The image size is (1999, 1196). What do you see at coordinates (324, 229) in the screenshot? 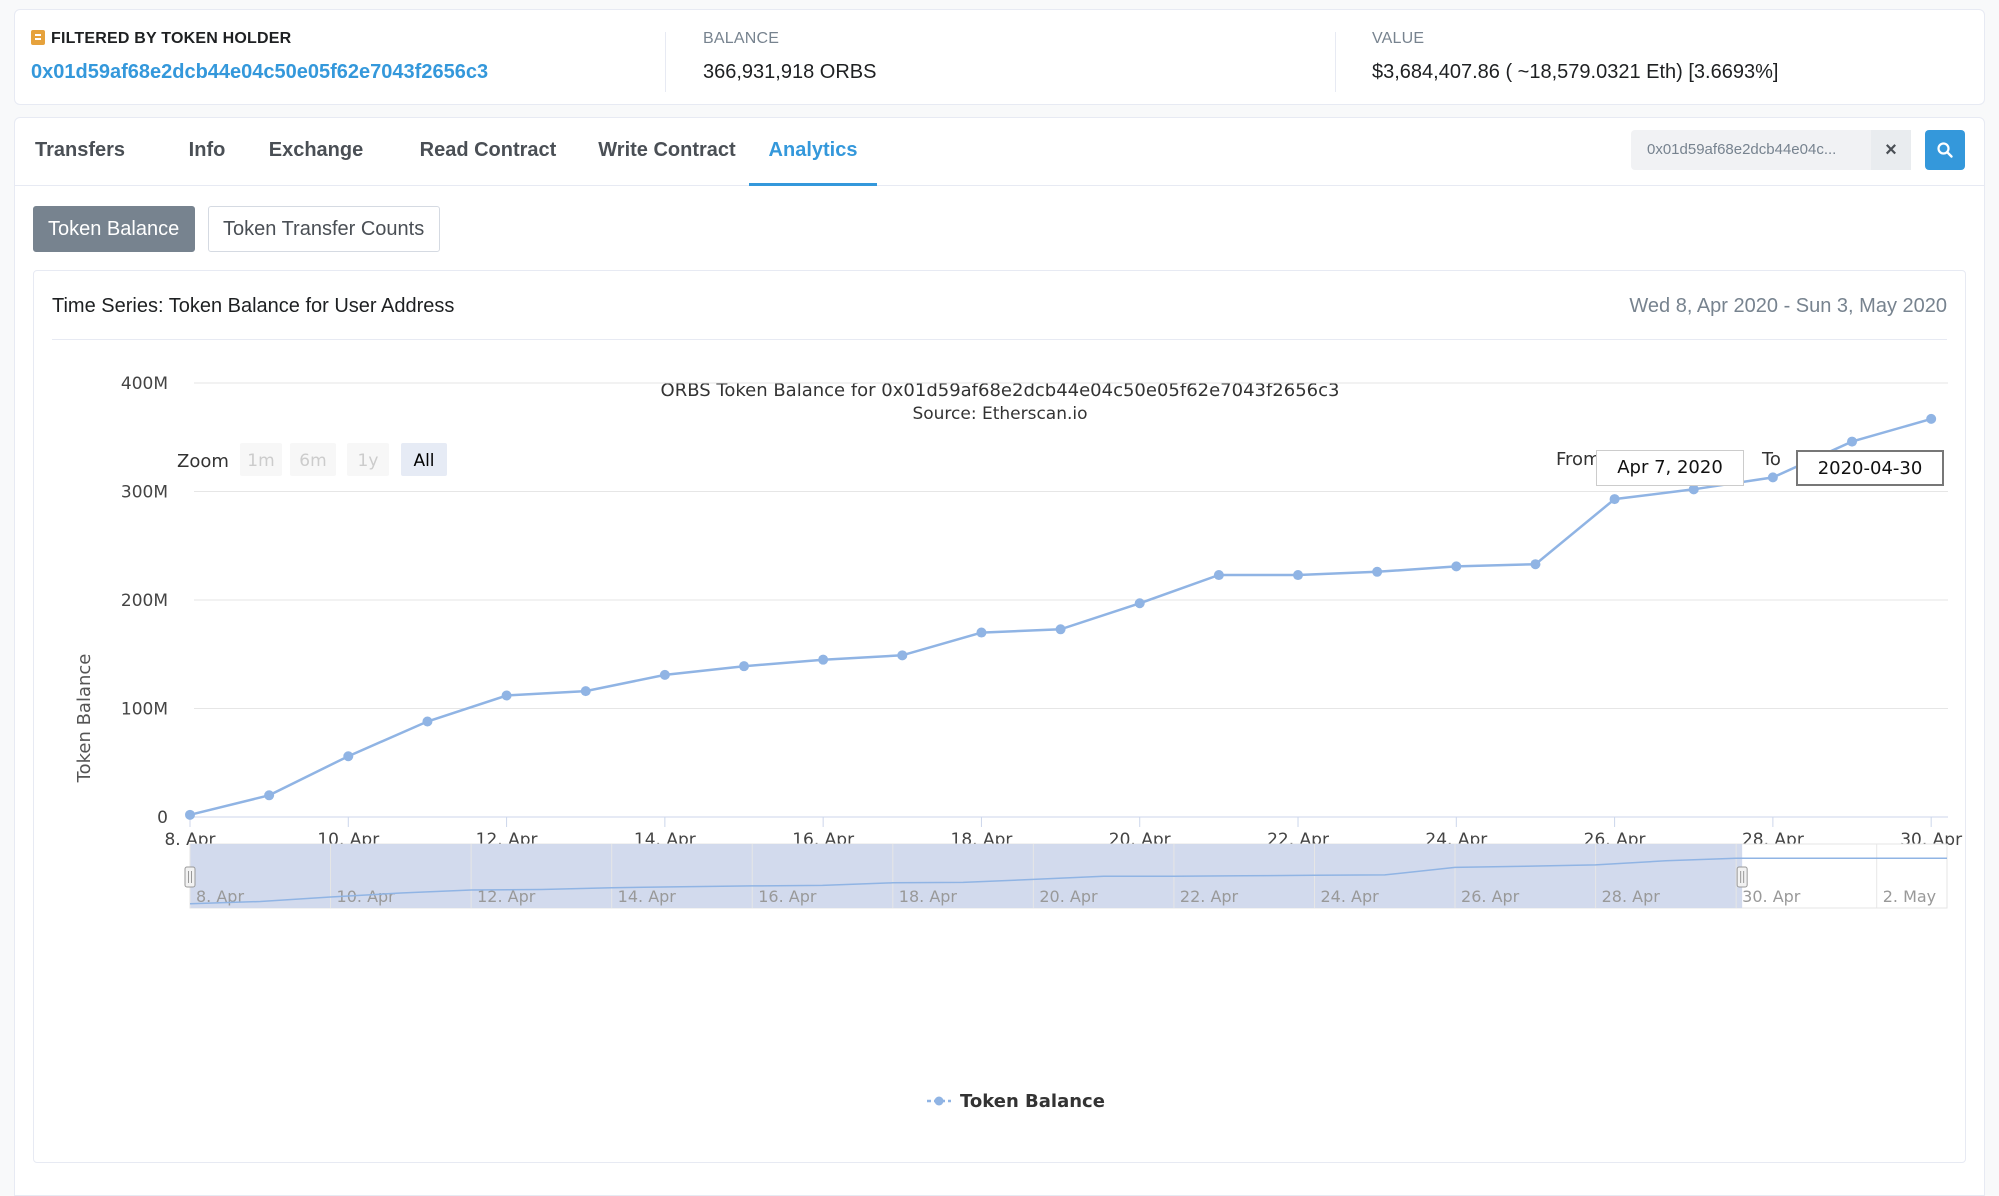
I see `token-transfer-counts-button: Token Transfer Counts` at bounding box center [324, 229].